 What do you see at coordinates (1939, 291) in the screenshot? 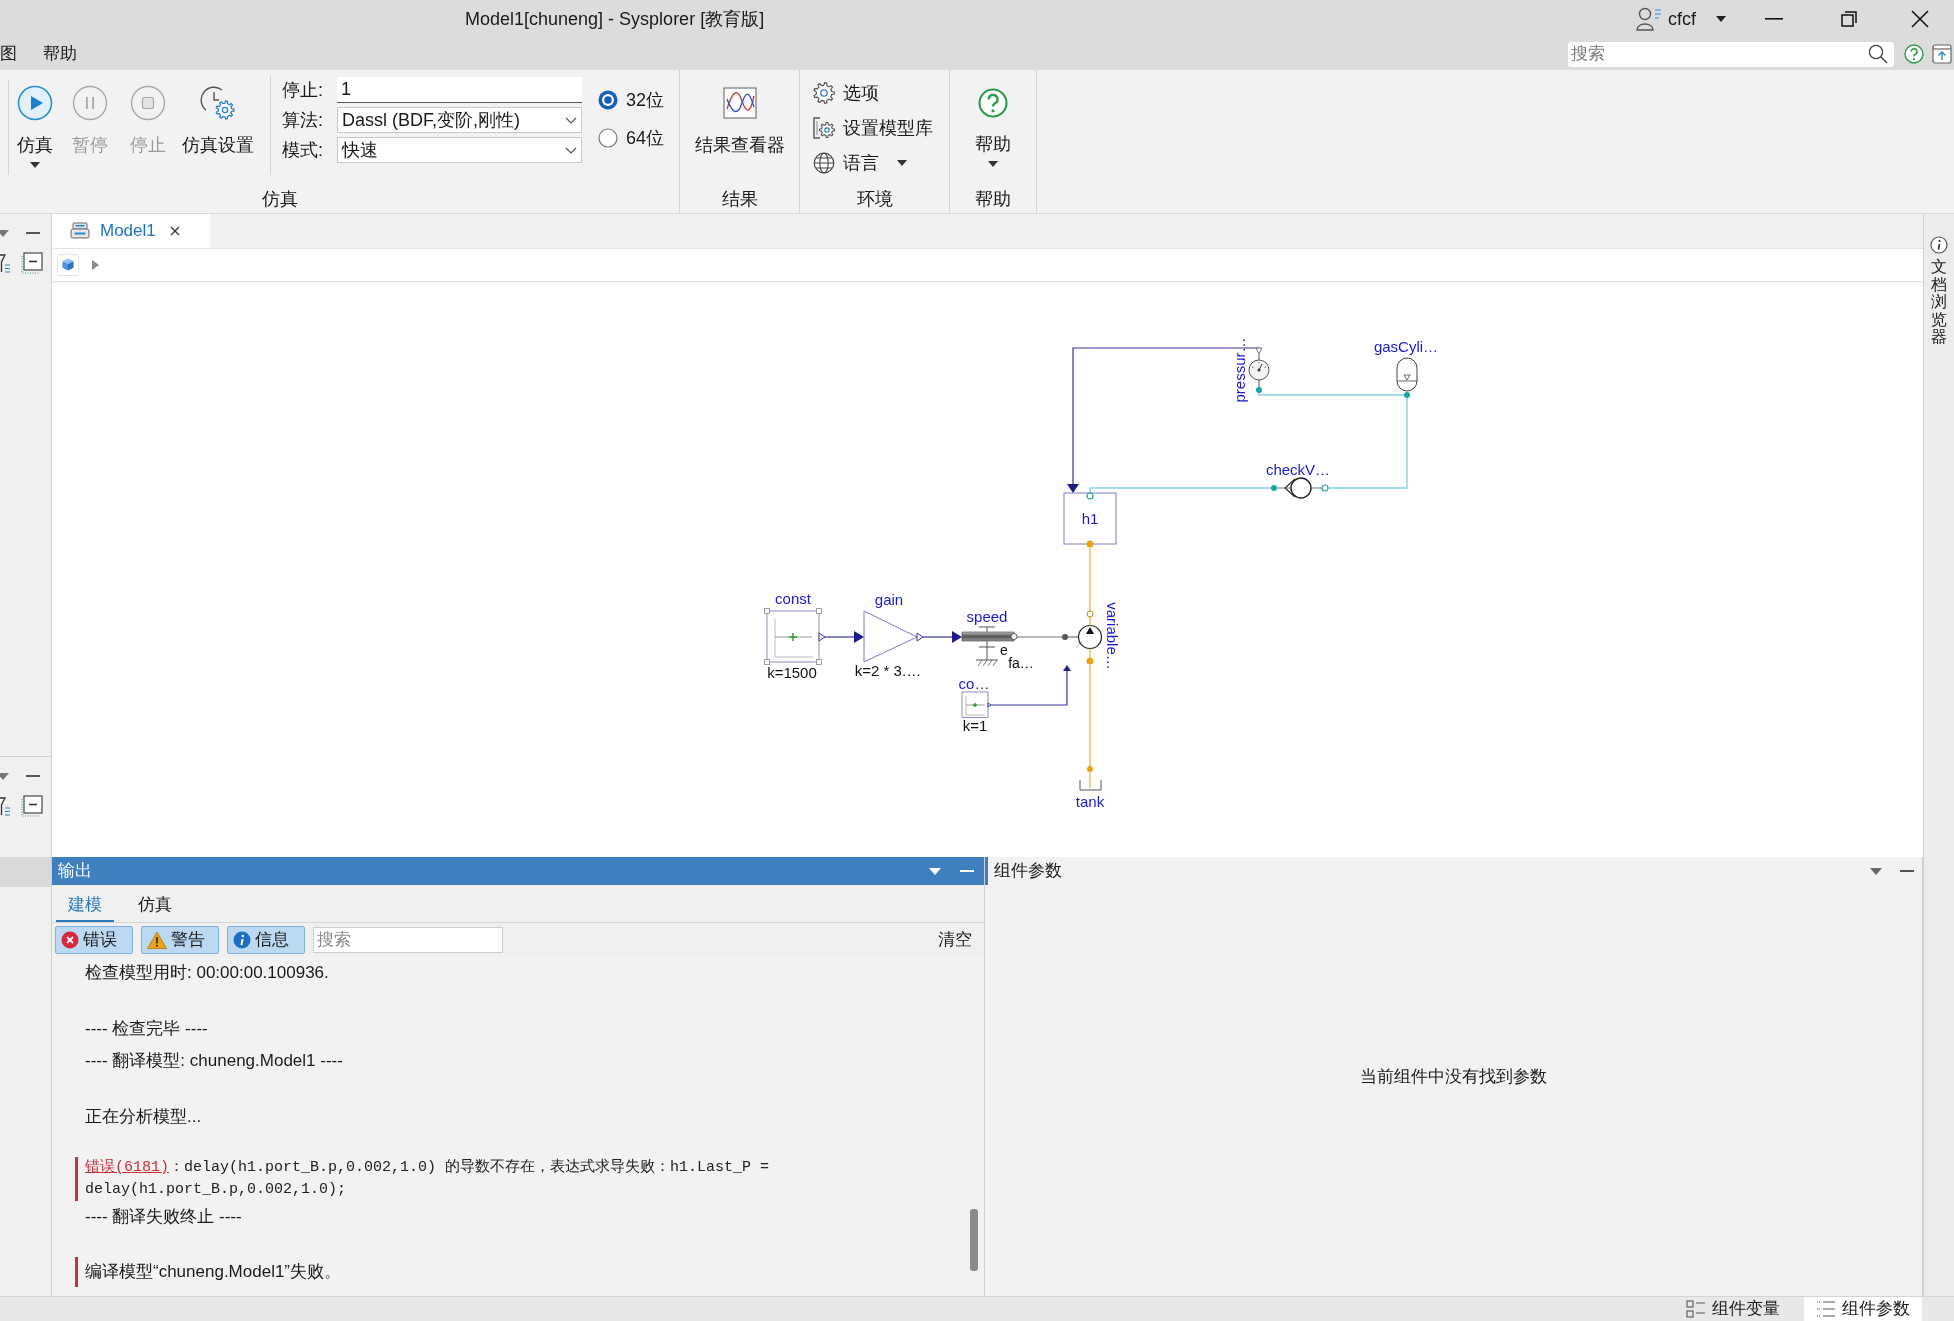
I see `side-panel-tab: 文档浏览器` at bounding box center [1939, 291].